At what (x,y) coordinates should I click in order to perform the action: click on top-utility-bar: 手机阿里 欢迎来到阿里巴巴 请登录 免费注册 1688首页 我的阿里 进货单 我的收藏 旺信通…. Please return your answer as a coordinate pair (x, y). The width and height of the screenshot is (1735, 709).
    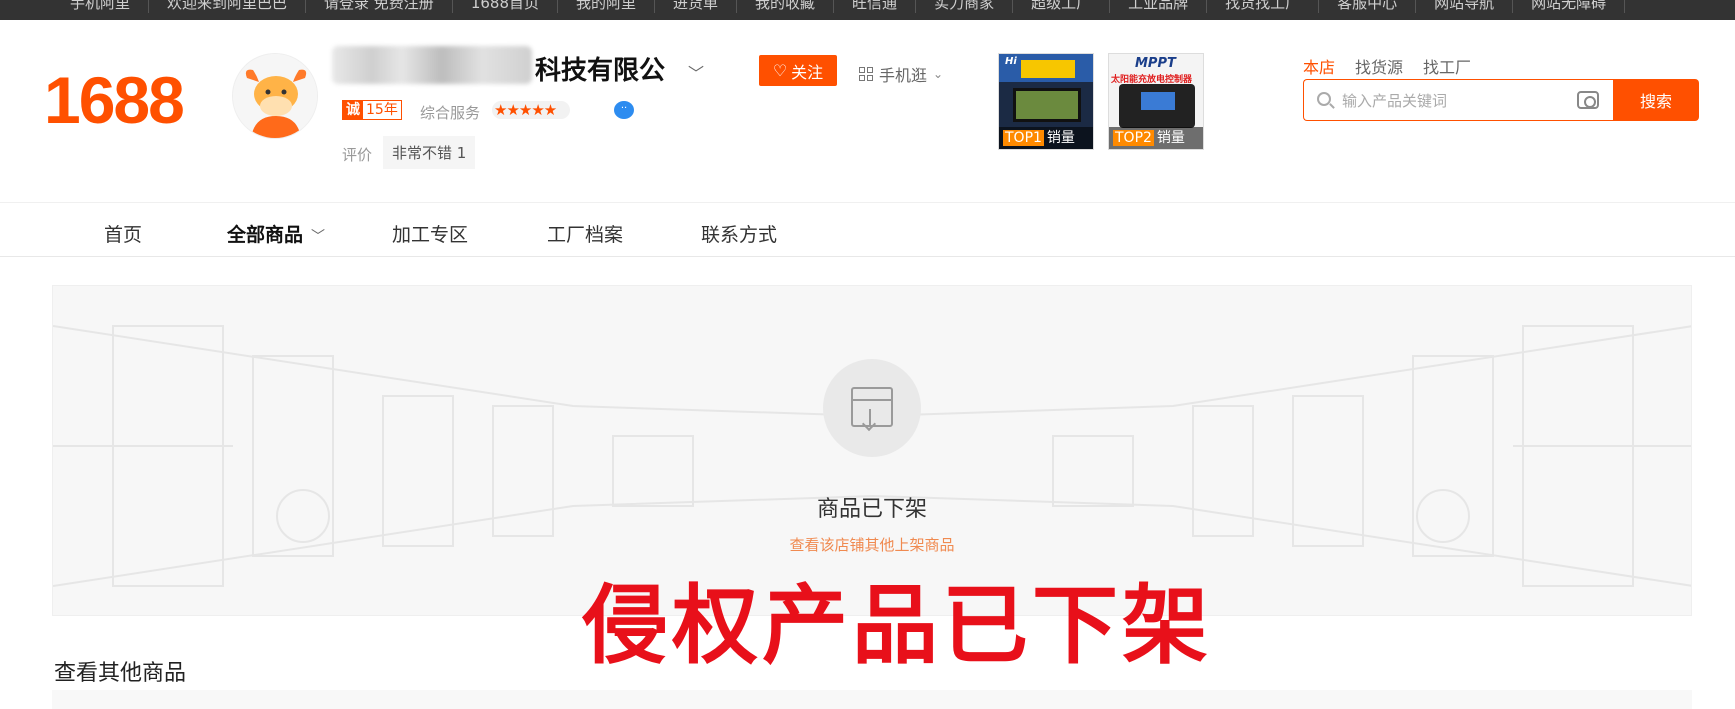
    Looking at the image, I should click on (867, 10).